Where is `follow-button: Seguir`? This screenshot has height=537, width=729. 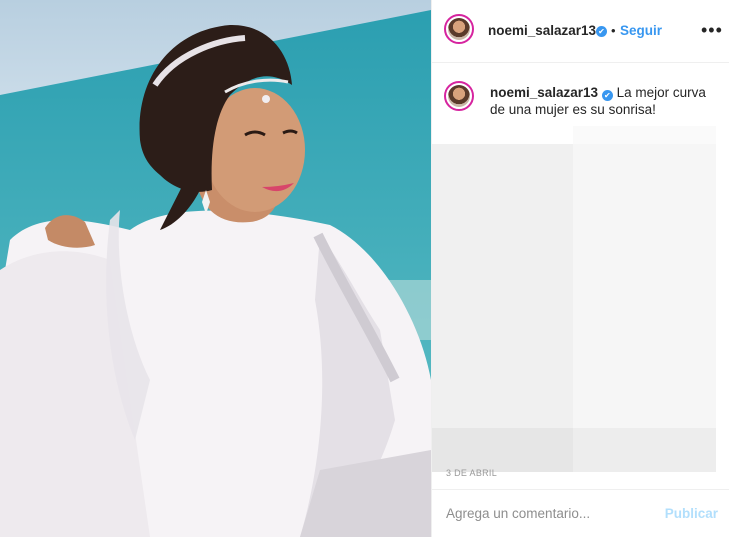 follow-button: Seguir is located at coordinates (641, 30).